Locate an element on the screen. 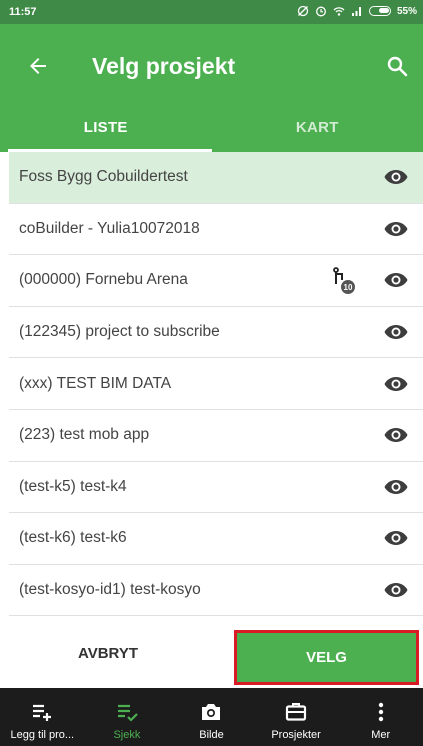 This screenshot has width=423, height=746. no-sound-icon is located at coordinates (303, 11).